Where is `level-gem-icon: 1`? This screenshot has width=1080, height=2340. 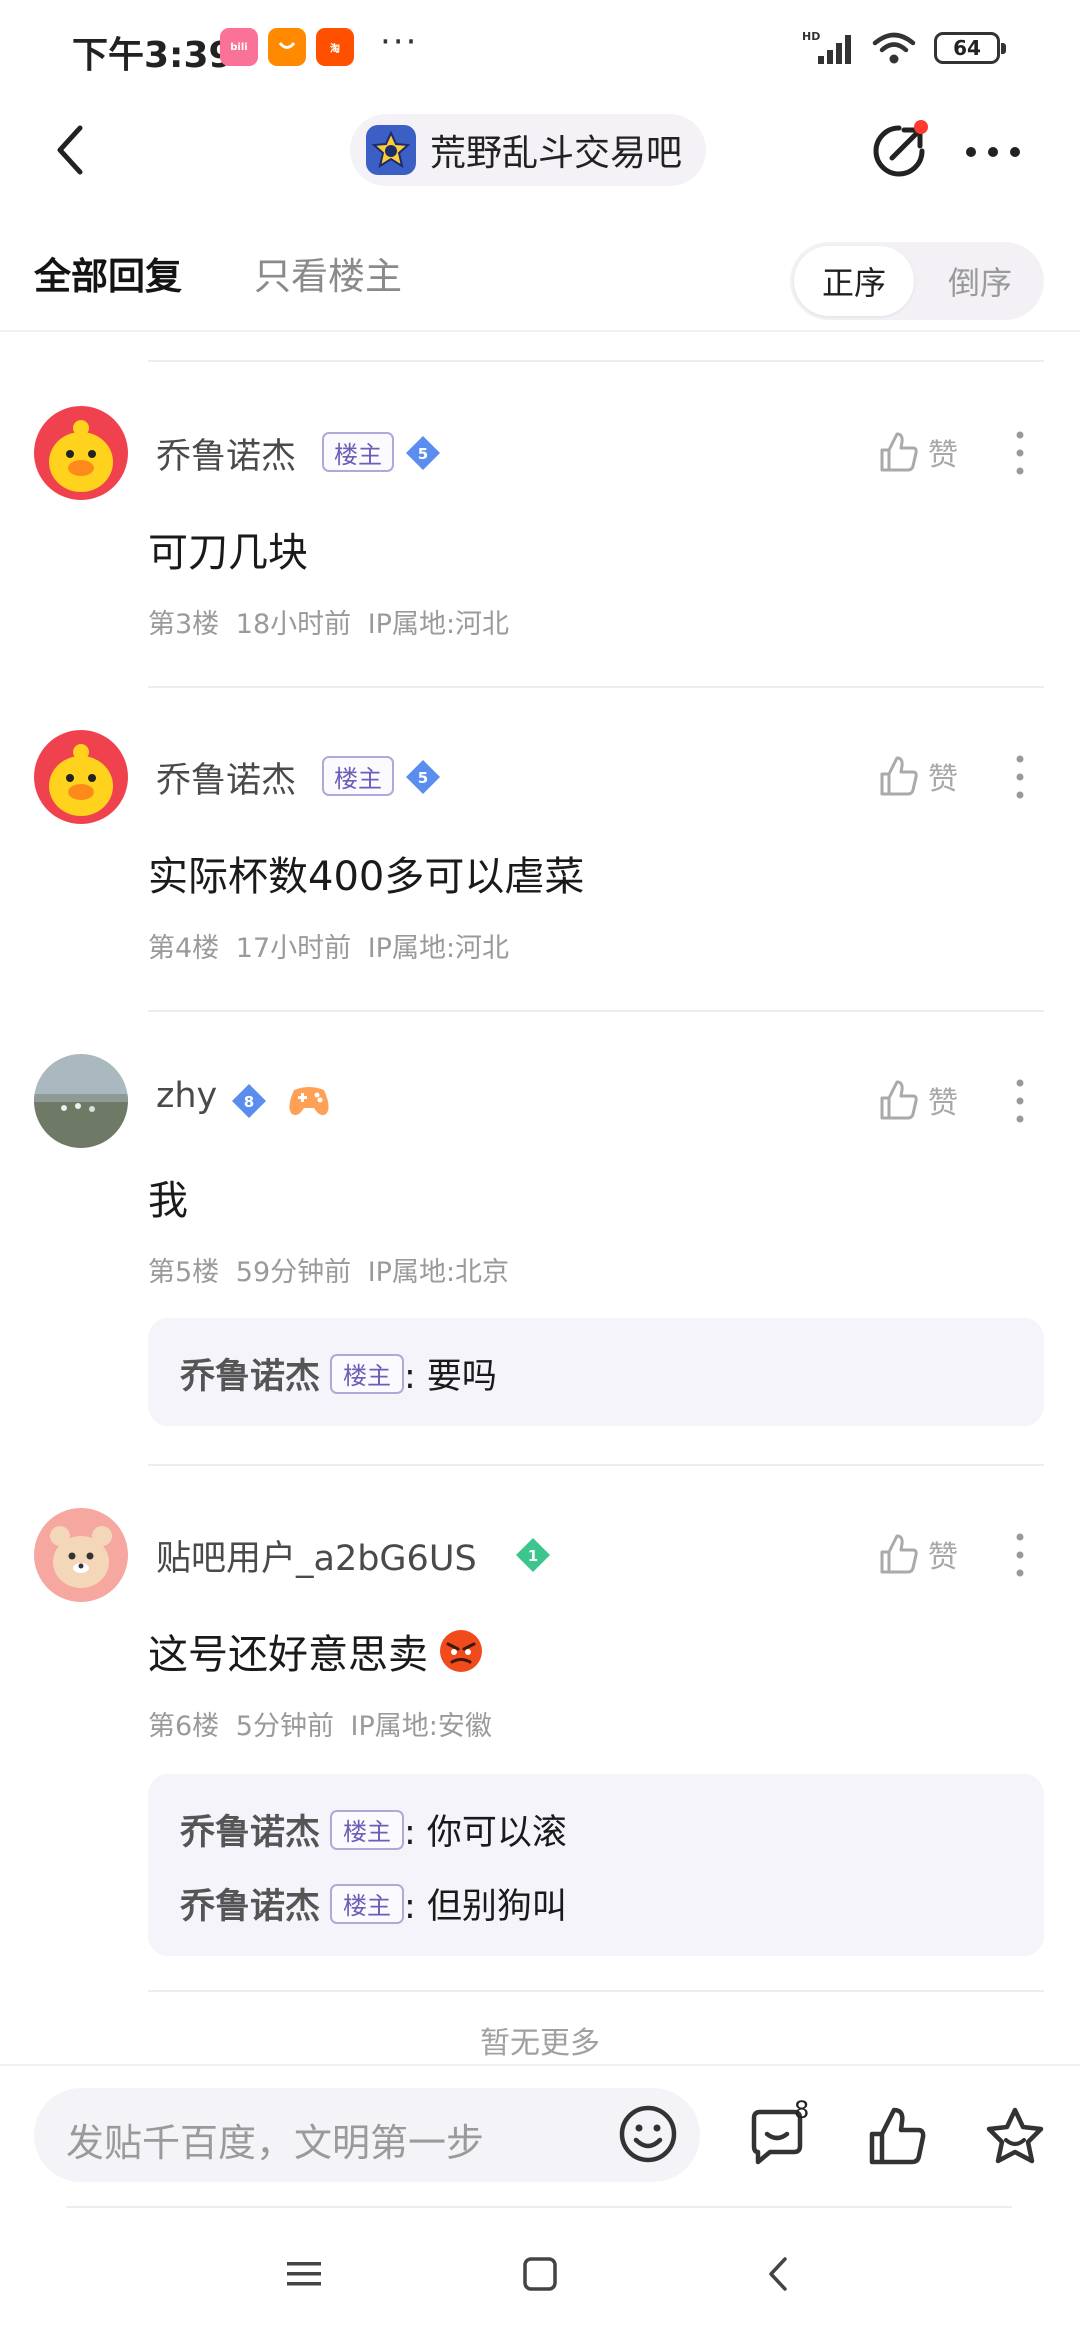
level-gem-icon: 1 is located at coordinates (533, 1555).